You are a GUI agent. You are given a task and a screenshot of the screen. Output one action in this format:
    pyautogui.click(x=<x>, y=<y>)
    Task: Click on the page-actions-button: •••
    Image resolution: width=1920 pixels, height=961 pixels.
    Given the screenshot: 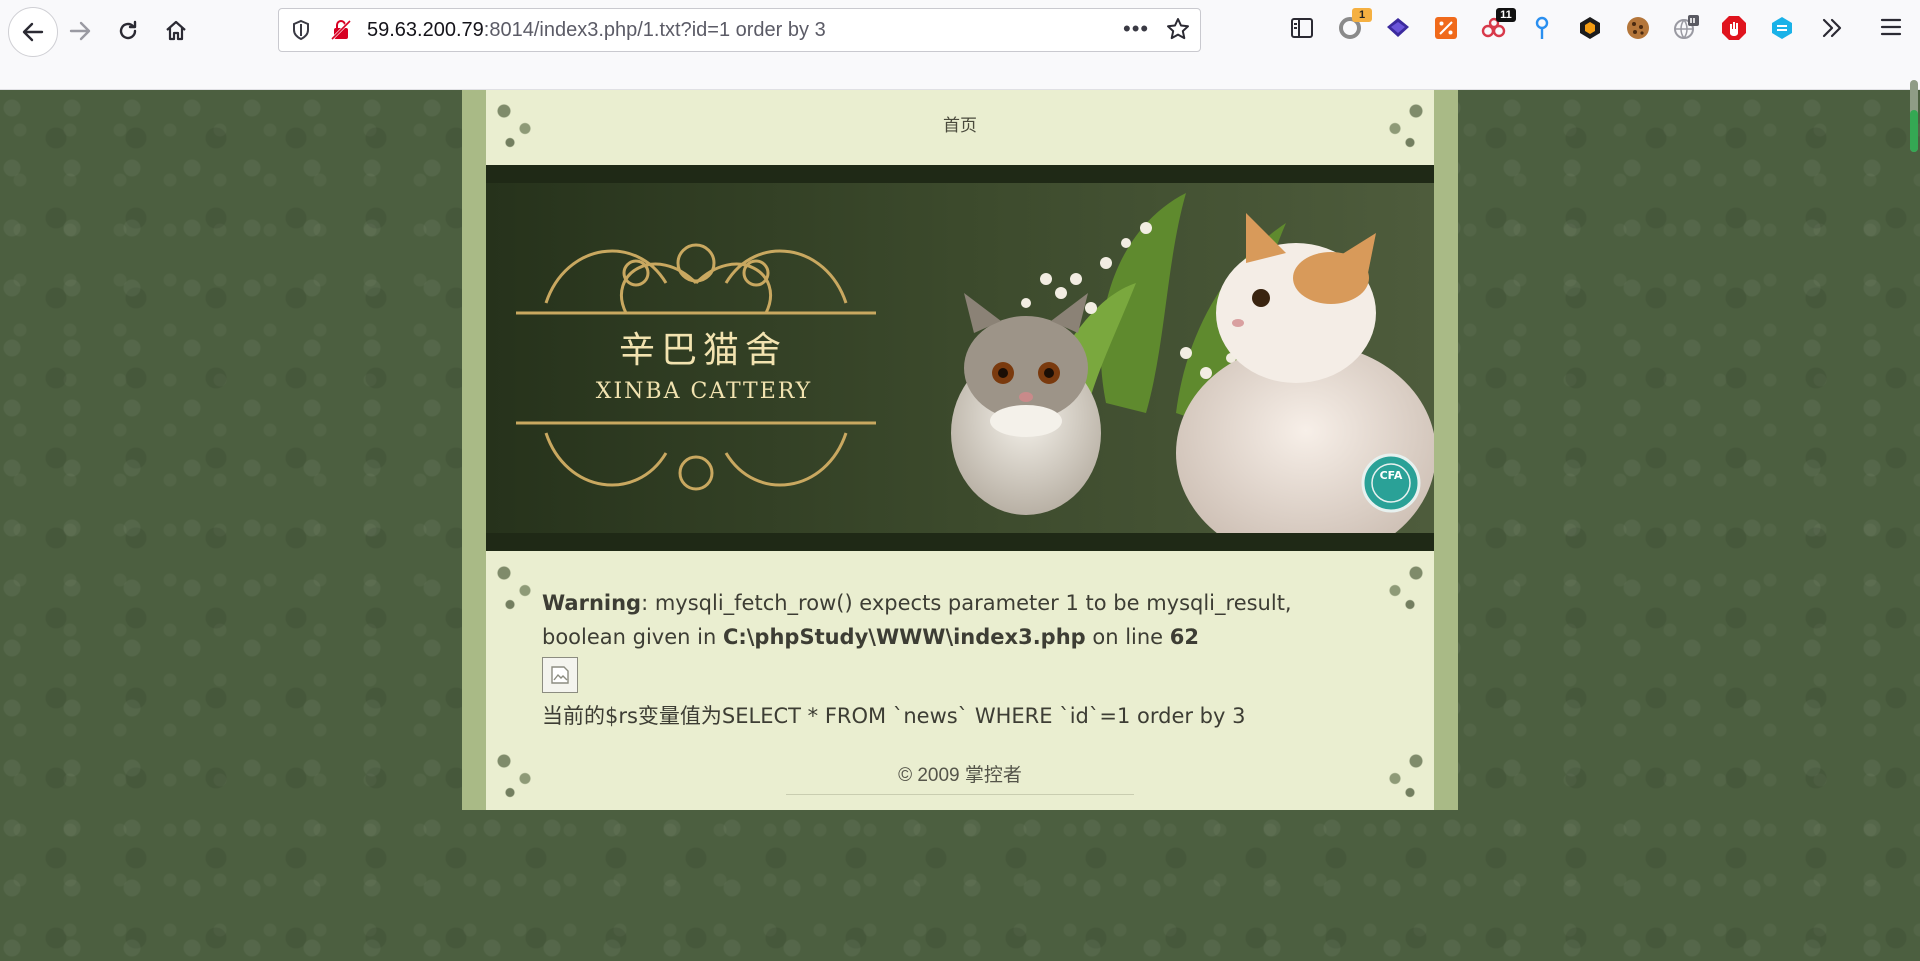 What is the action you would take?
    pyautogui.click(x=1136, y=29)
    